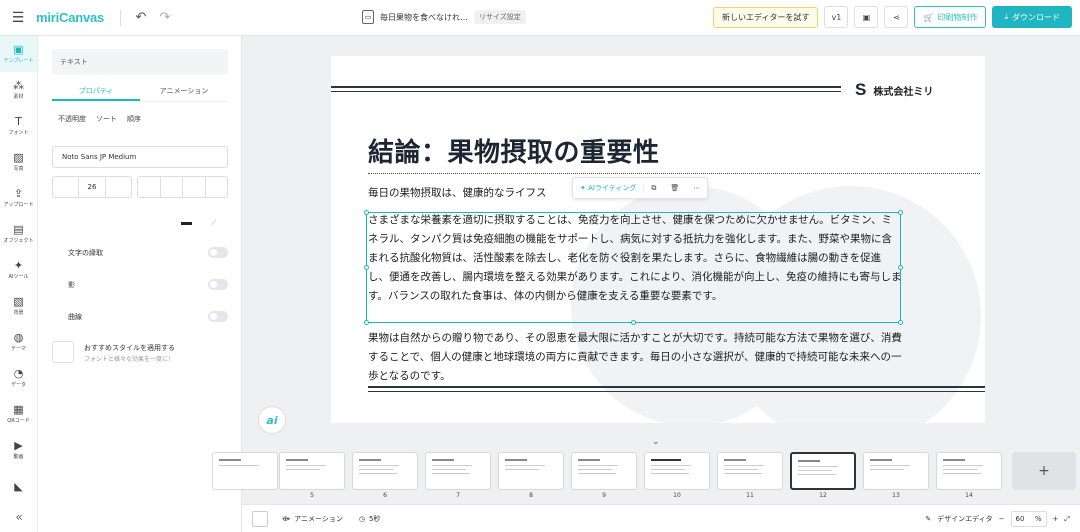  What do you see at coordinates (92, 187) in the screenshot?
I see `font-size-value: 26` at bounding box center [92, 187].